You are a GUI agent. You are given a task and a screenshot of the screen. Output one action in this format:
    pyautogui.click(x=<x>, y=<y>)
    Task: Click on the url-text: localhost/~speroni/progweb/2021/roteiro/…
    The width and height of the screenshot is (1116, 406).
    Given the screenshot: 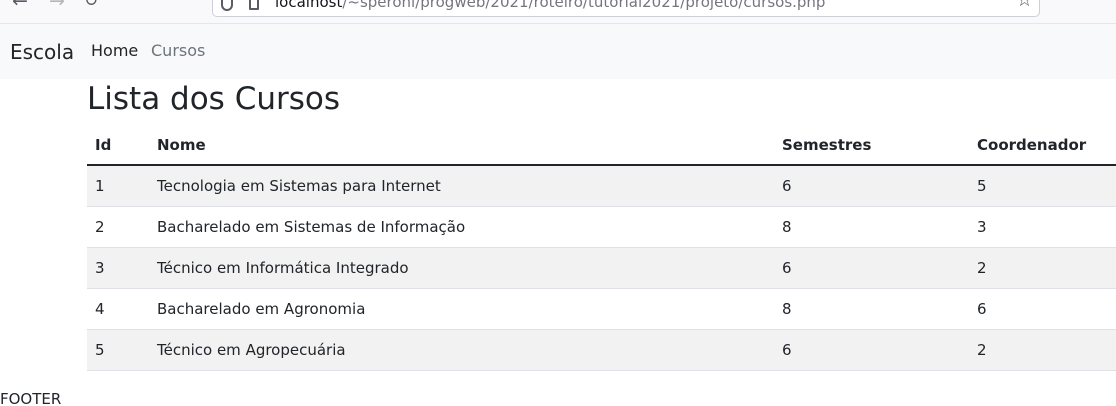 What is the action you would take?
    pyautogui.click(x=550, y=5)
    